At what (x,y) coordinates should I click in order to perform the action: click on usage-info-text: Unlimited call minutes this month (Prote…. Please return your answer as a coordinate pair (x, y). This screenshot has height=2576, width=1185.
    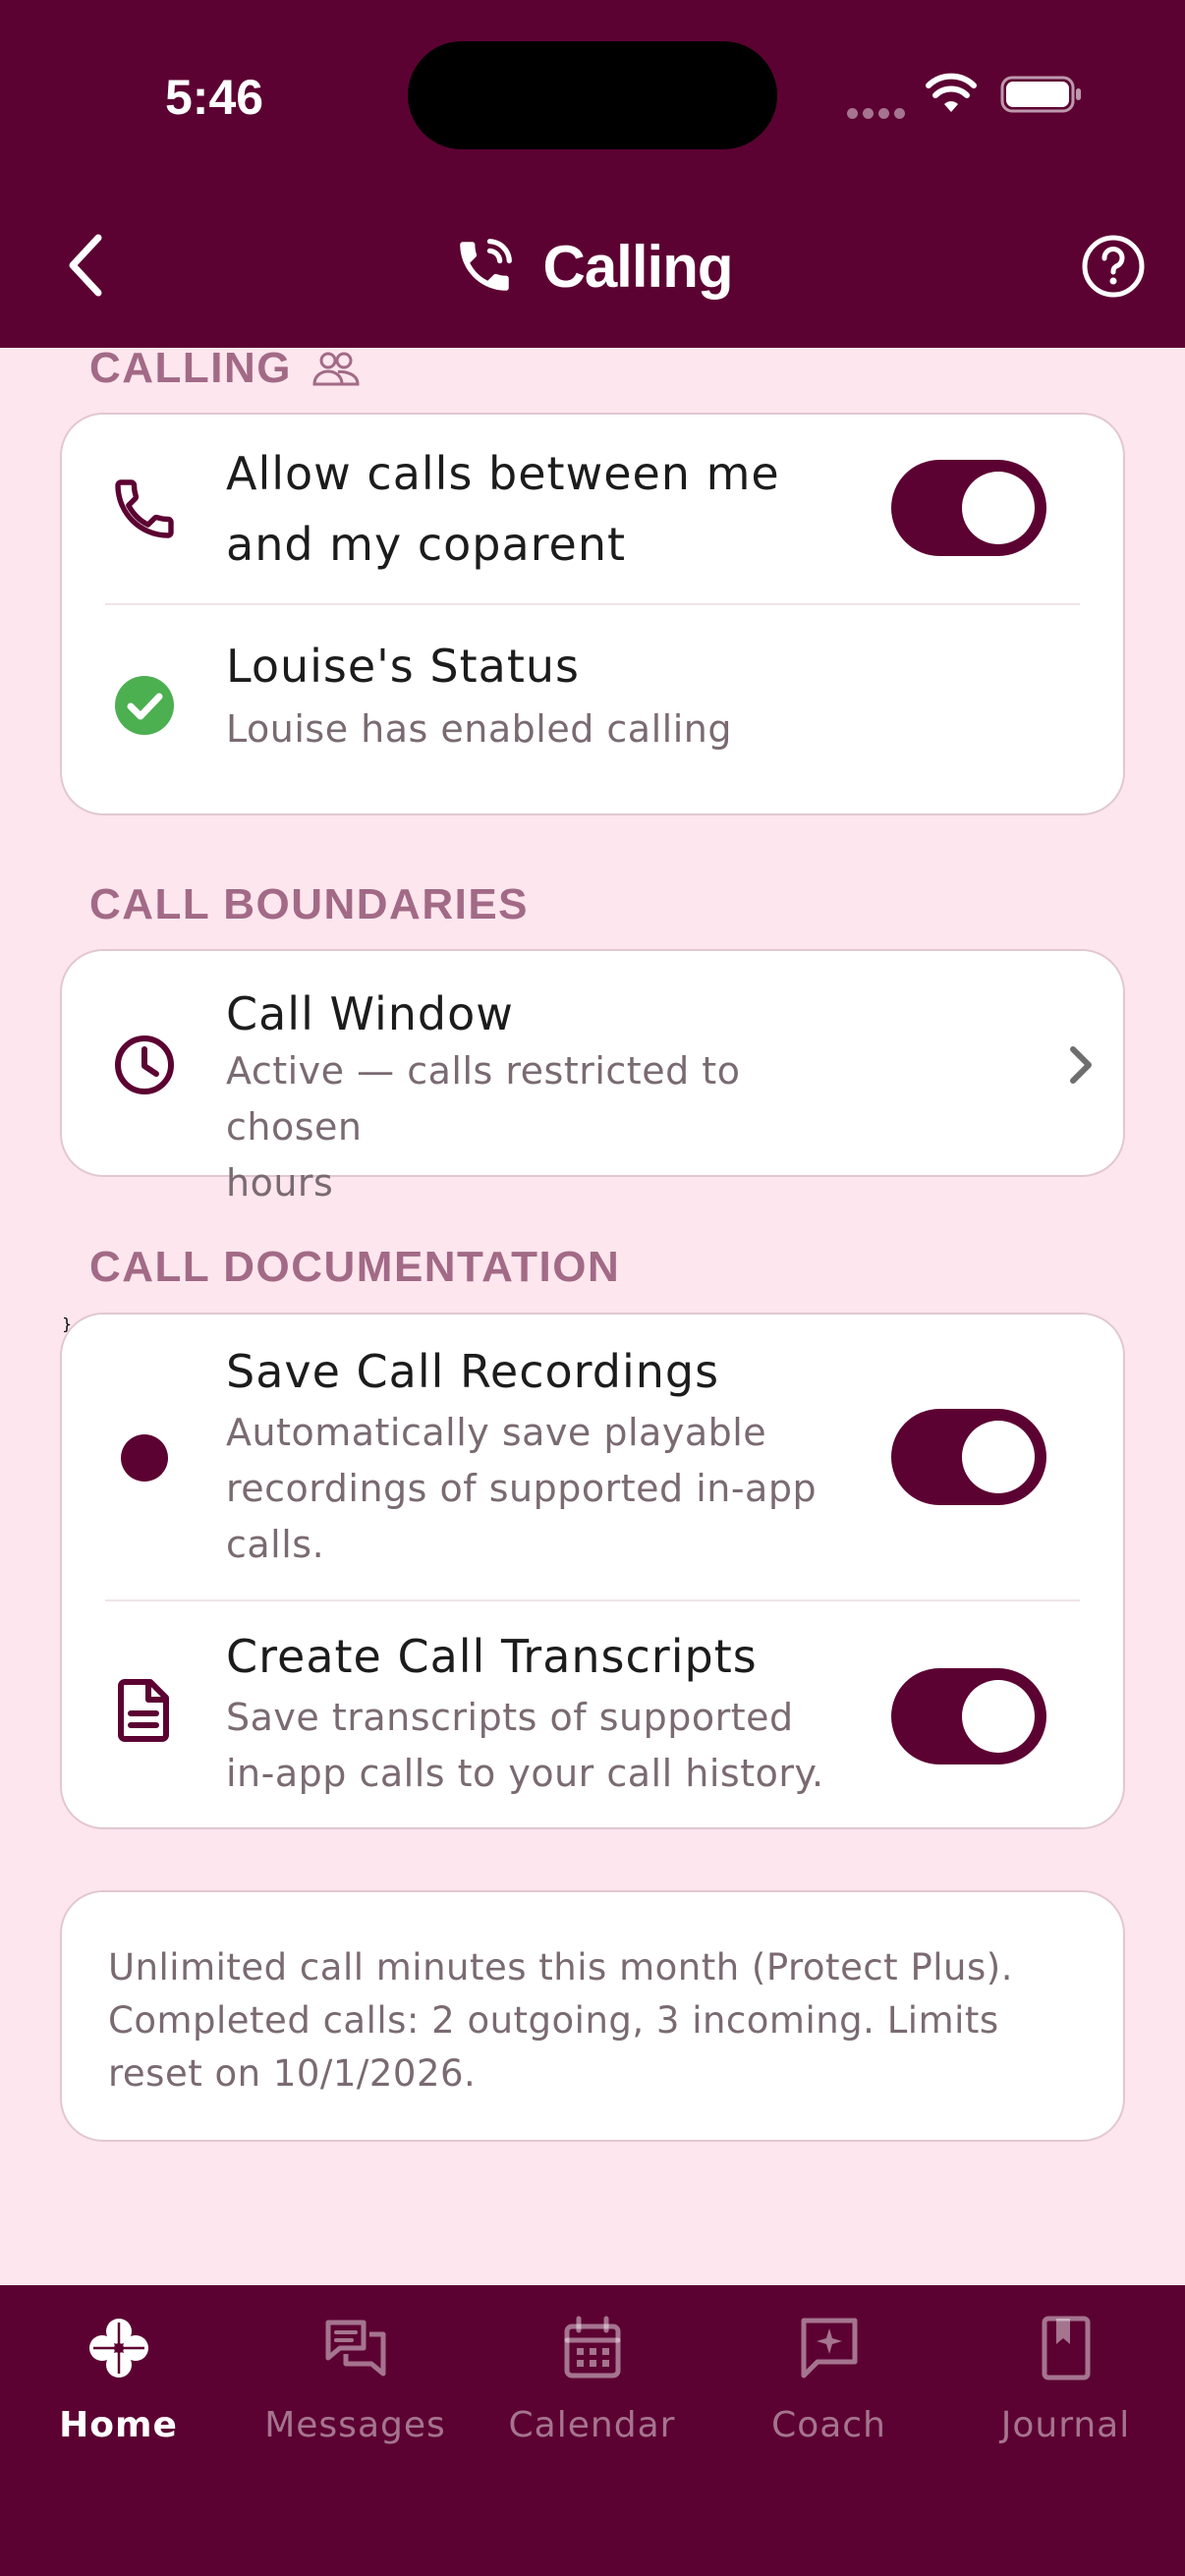
    Looking at the image, I should click on (600, 2020).